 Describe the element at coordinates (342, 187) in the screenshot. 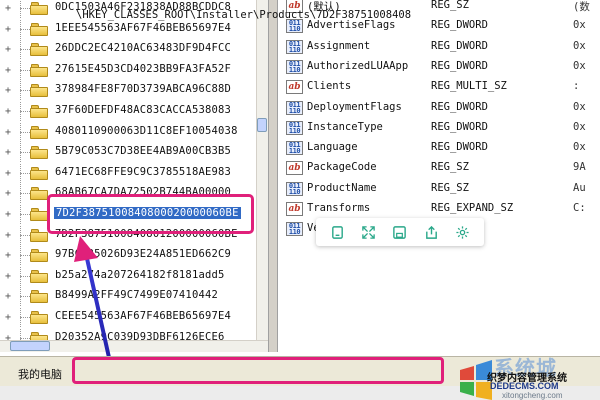

I see `value-name: ProductName` at that location.